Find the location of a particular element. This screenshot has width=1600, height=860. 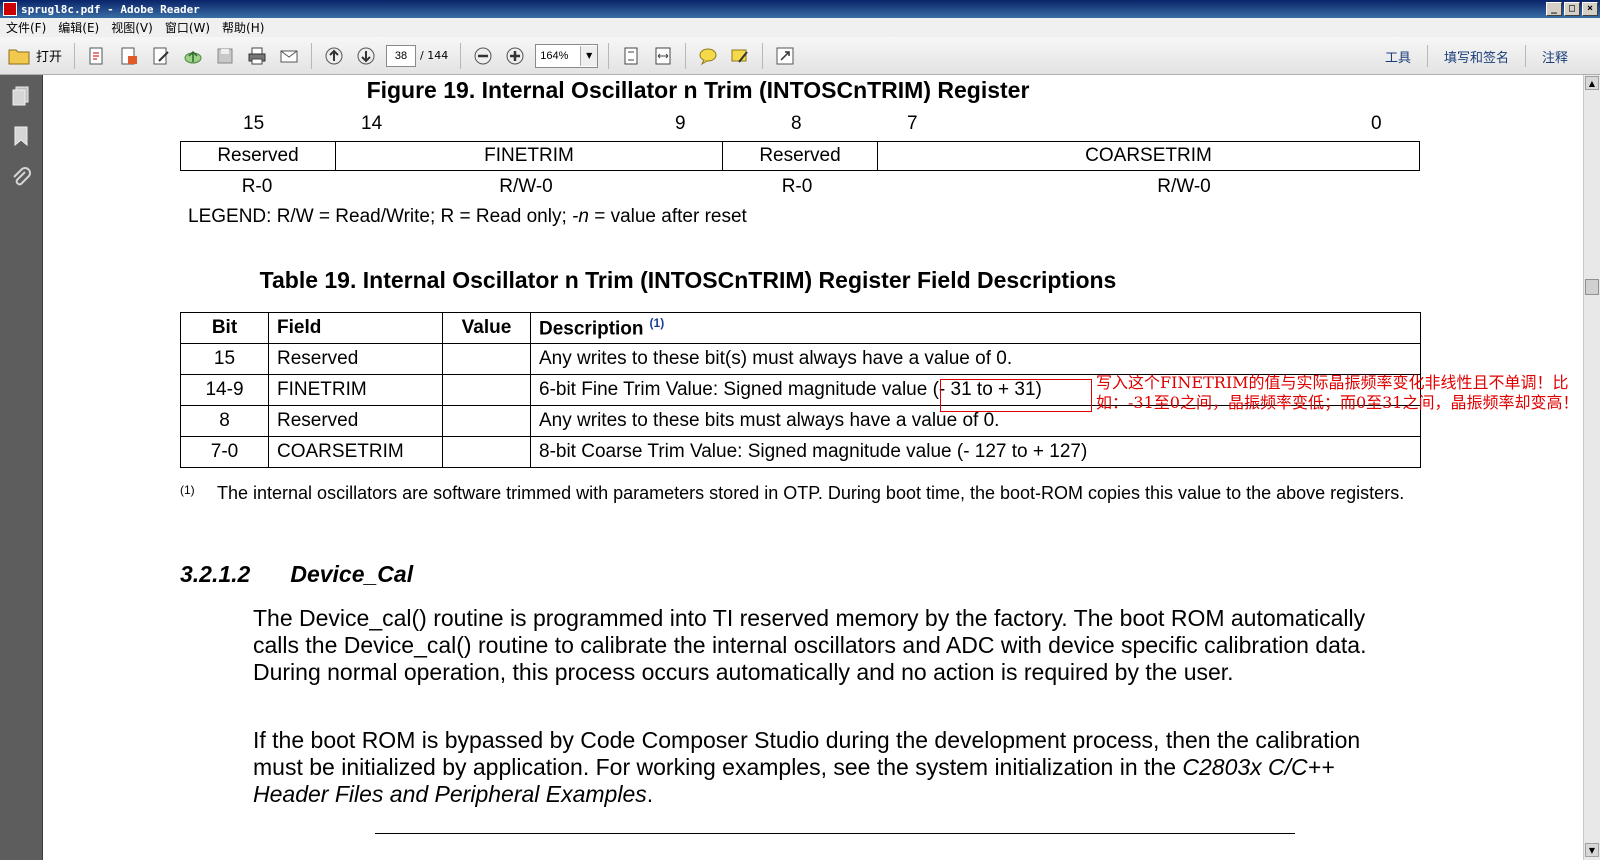

folder-icon is located at coordinates (19, 56).